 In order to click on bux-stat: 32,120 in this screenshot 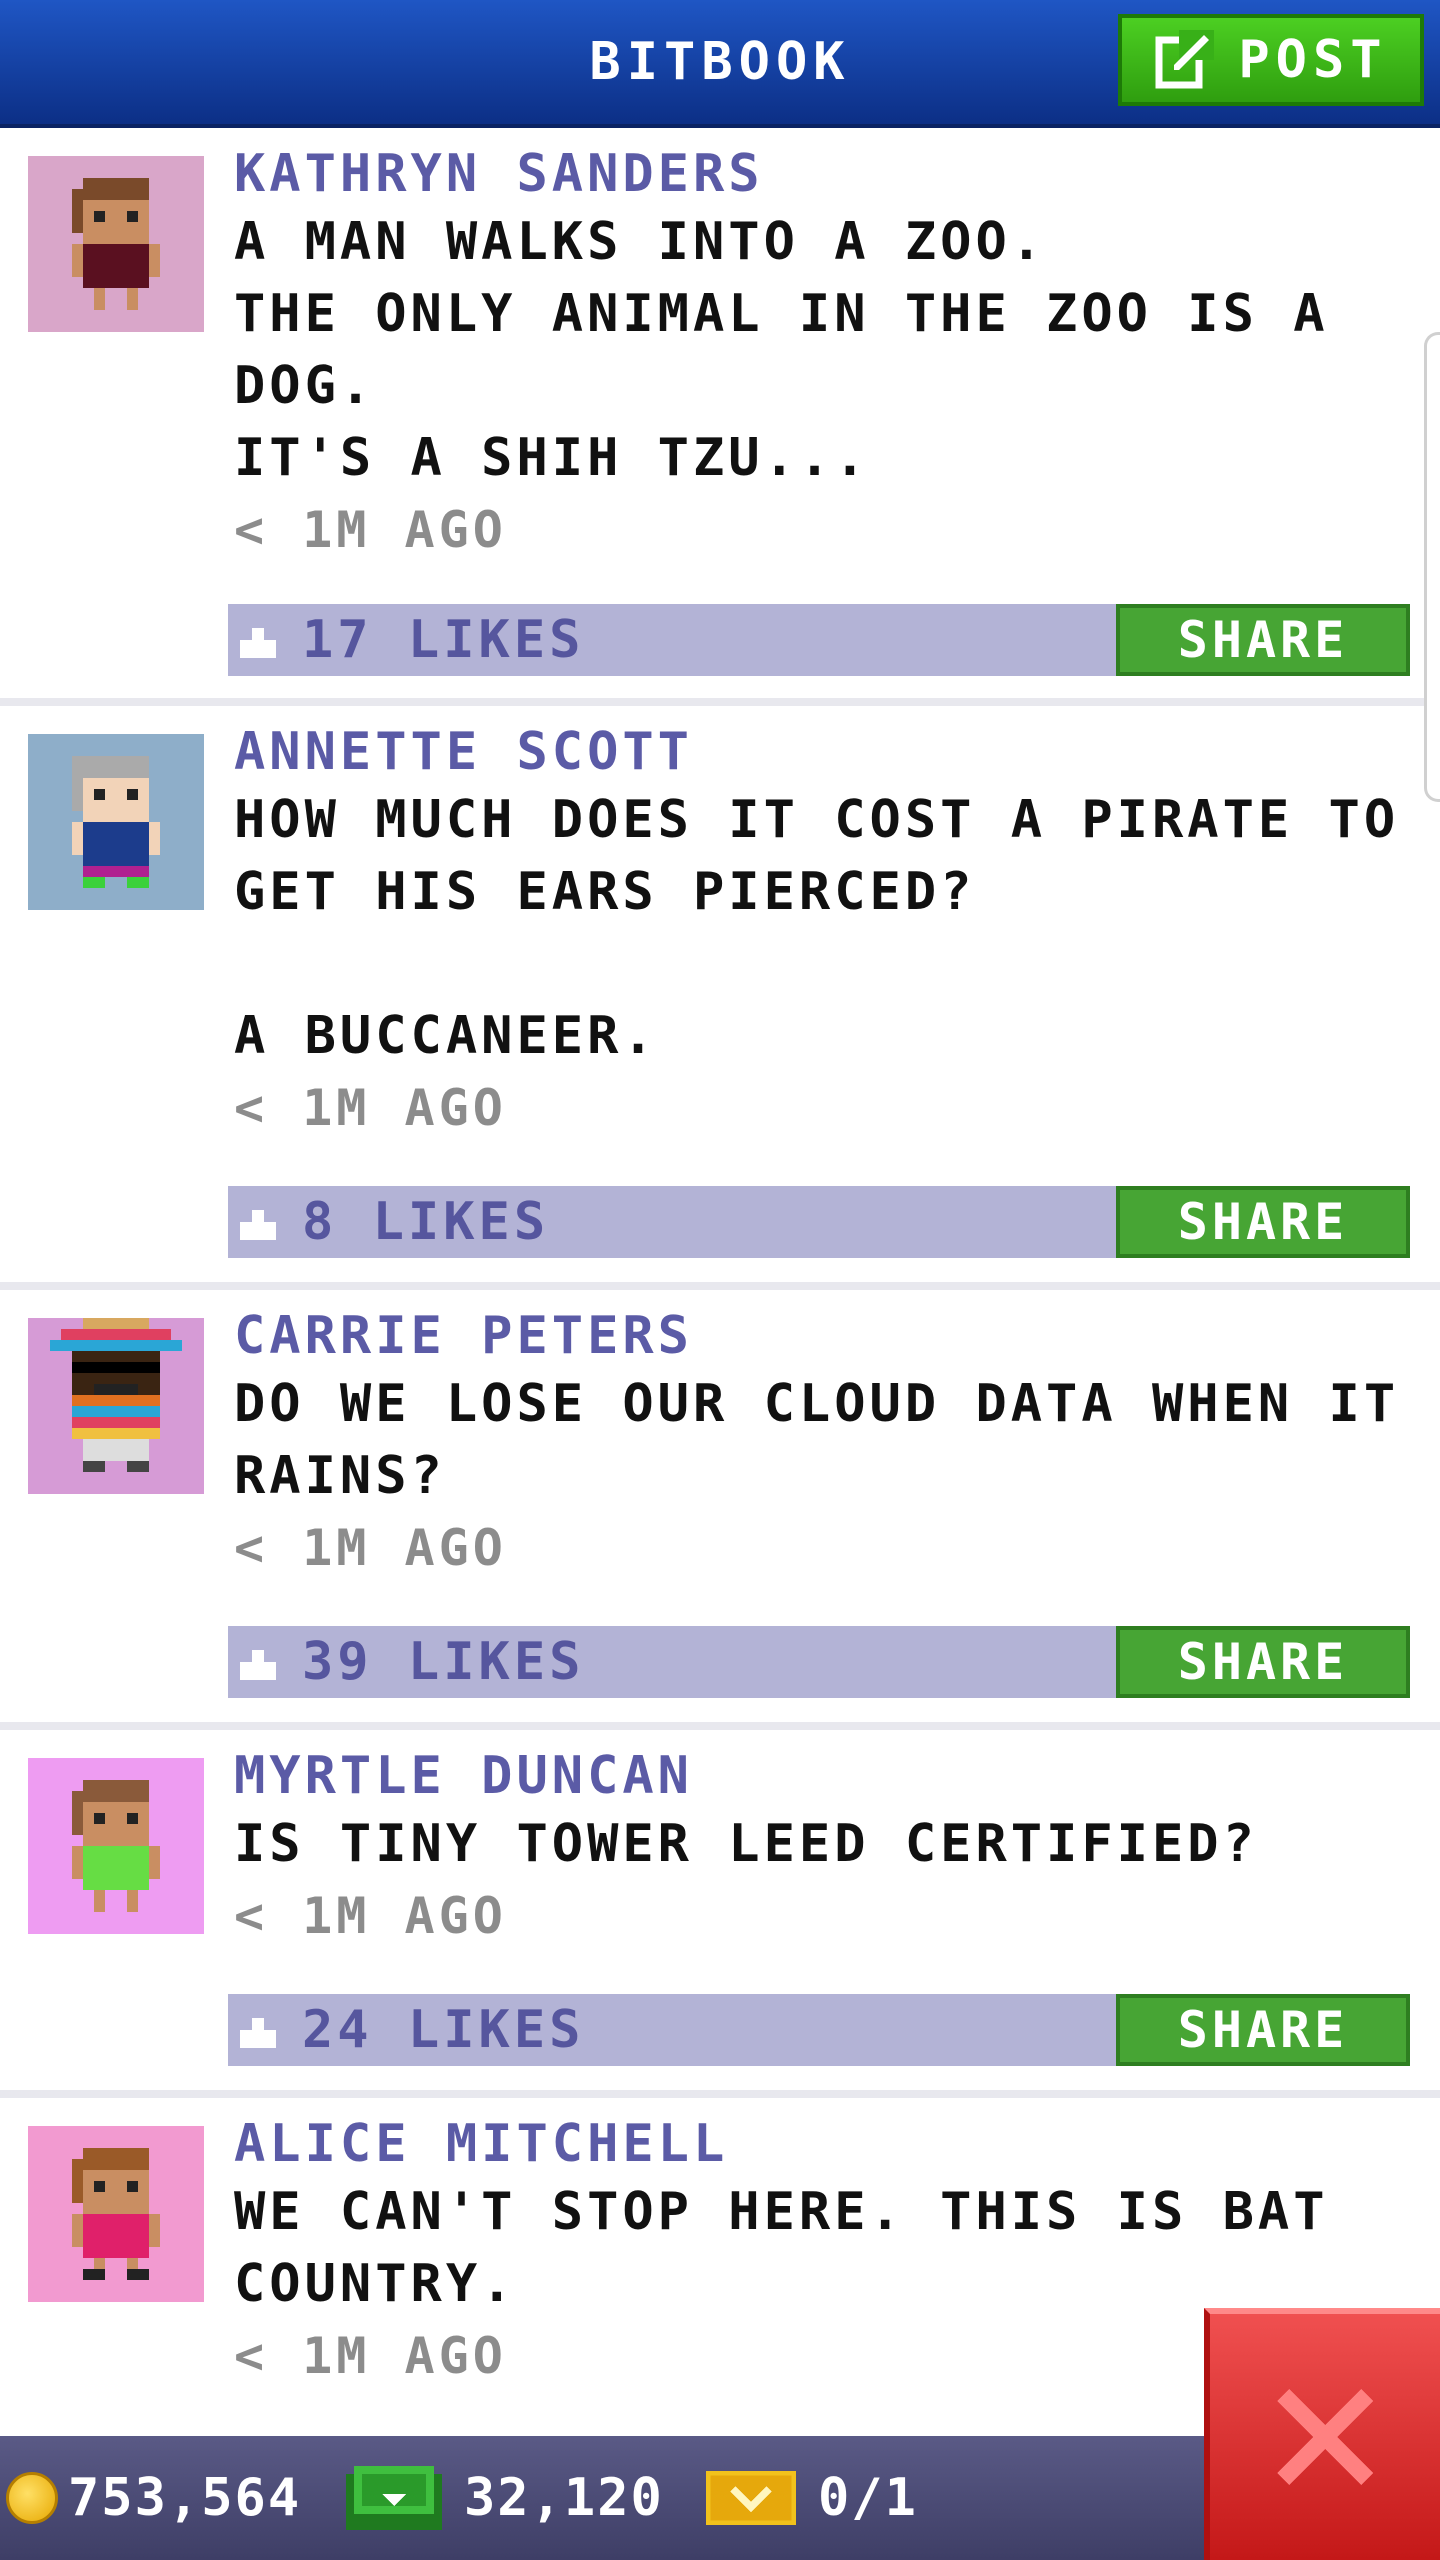, I will do `click(505, 2498)`.